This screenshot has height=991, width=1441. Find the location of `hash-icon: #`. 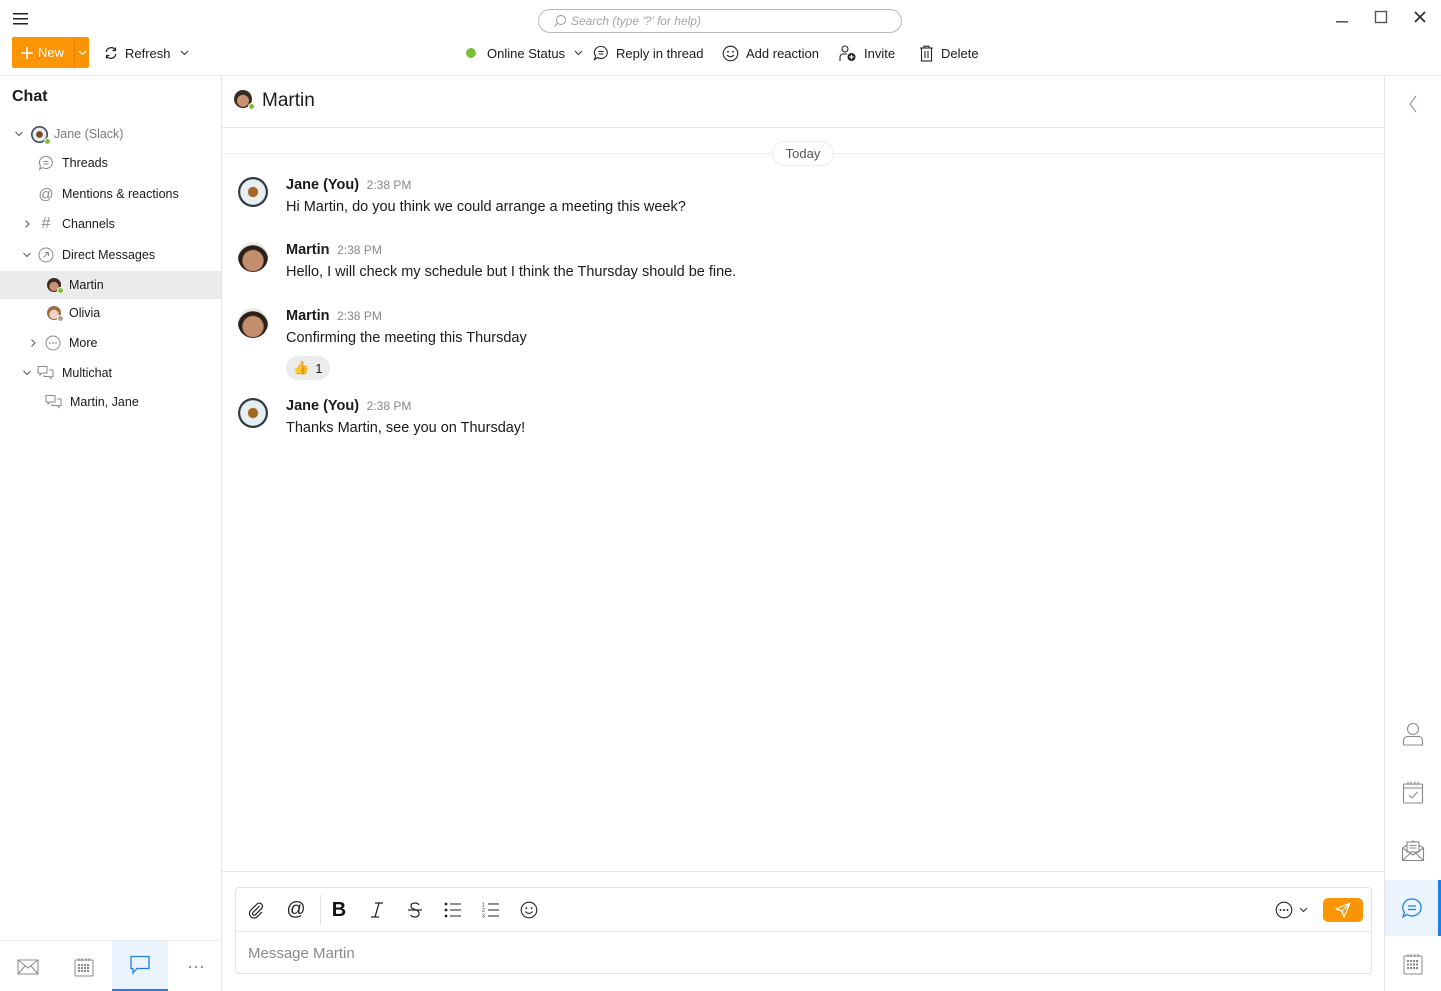

hash-icon: # is located at coordinates (46, 223).